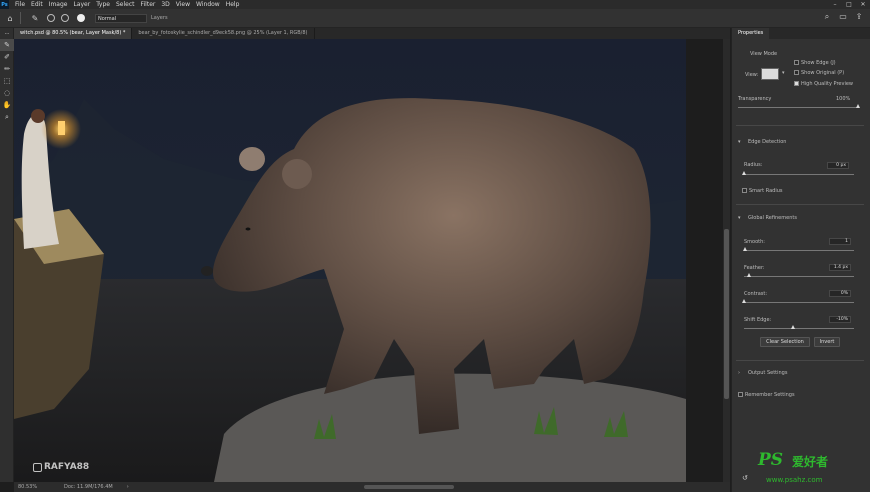 Image resolution: width=870 pixels, height=492 pixels. Describe the element at coordinates (798, 107) in the screenshot. I see `transparency-slider` at that location.